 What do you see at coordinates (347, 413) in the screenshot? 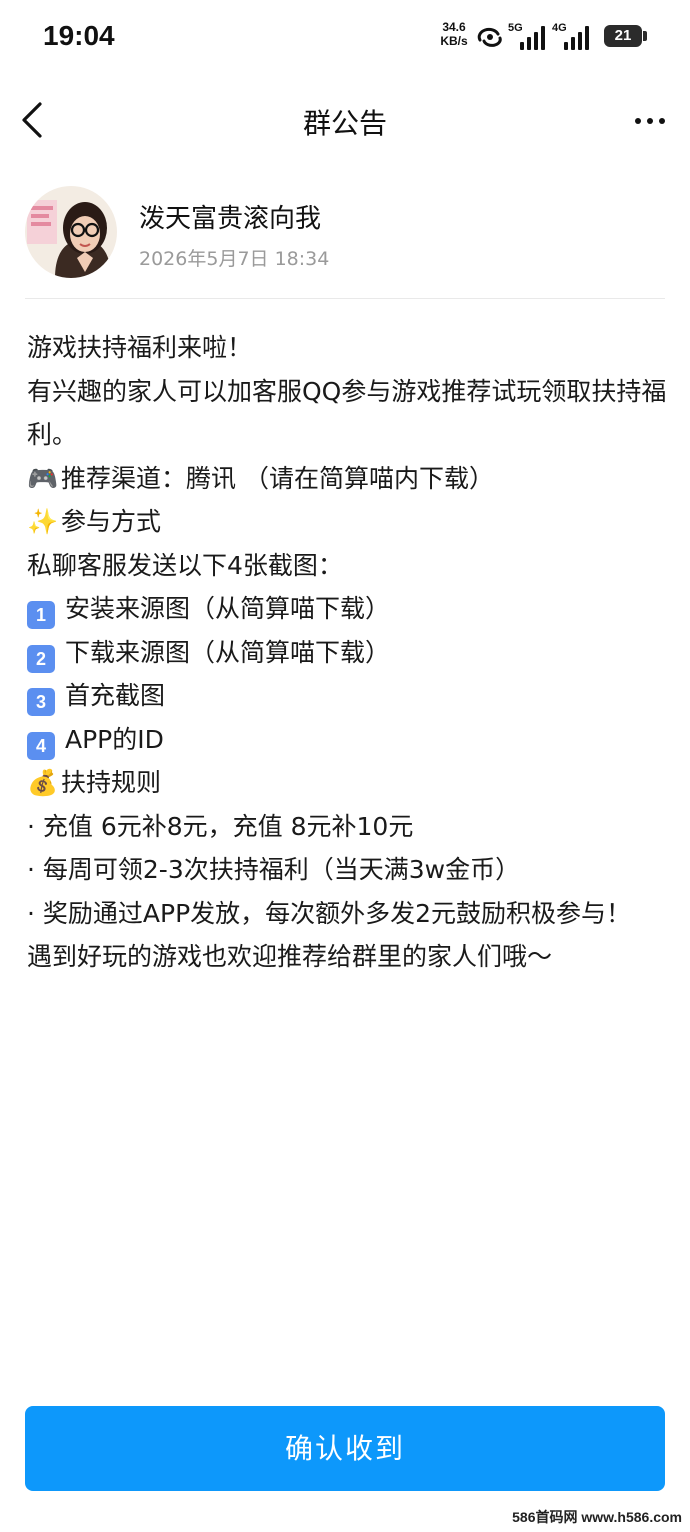
I see `notice-line: 有兴趣的家人可以加客服QQ参与游戏推荐试玩领取扶持福利。` at bounding box center [347, 413].